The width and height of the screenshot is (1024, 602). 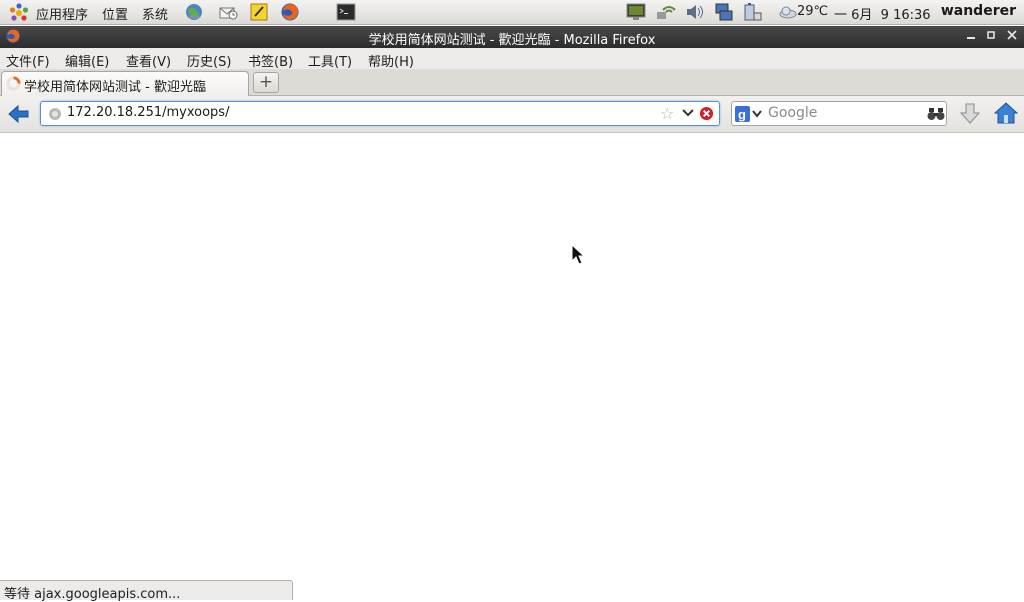 What do you see at coordinates (148, 112) in the screenshot?
I see `url-text: 172.20.18.251/myxoops/` at bounding box center [148, 112].